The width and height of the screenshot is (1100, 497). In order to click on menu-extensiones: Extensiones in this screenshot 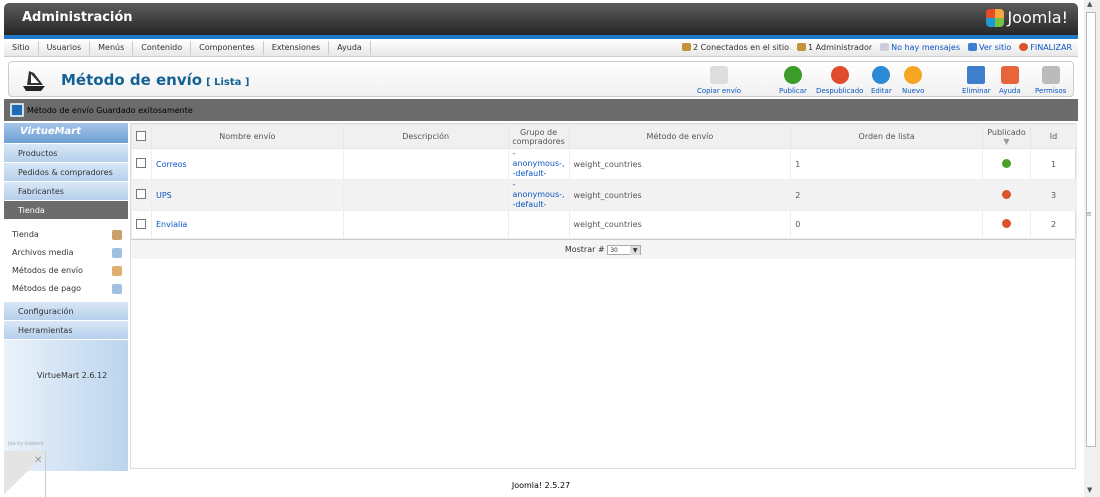, I will do `click(297, 47)`.